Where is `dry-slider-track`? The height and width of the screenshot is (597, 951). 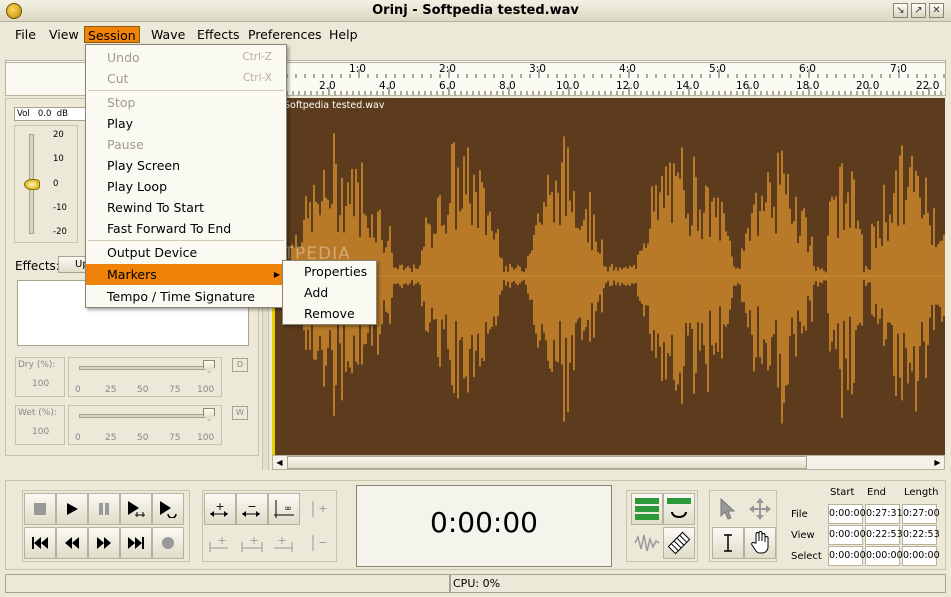
dry-slider-track is located at coordinates (146, 368).